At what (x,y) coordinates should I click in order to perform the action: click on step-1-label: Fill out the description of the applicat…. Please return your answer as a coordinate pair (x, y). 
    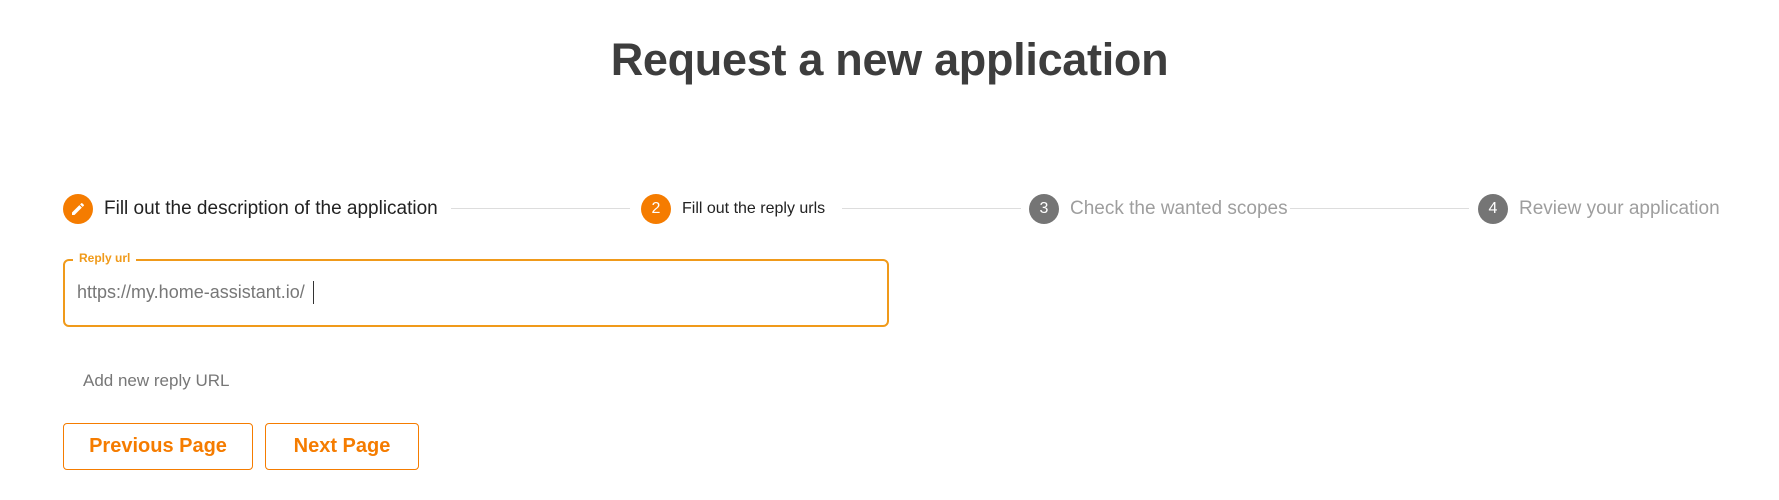
    Looking at the image, I should click on (271, 208).